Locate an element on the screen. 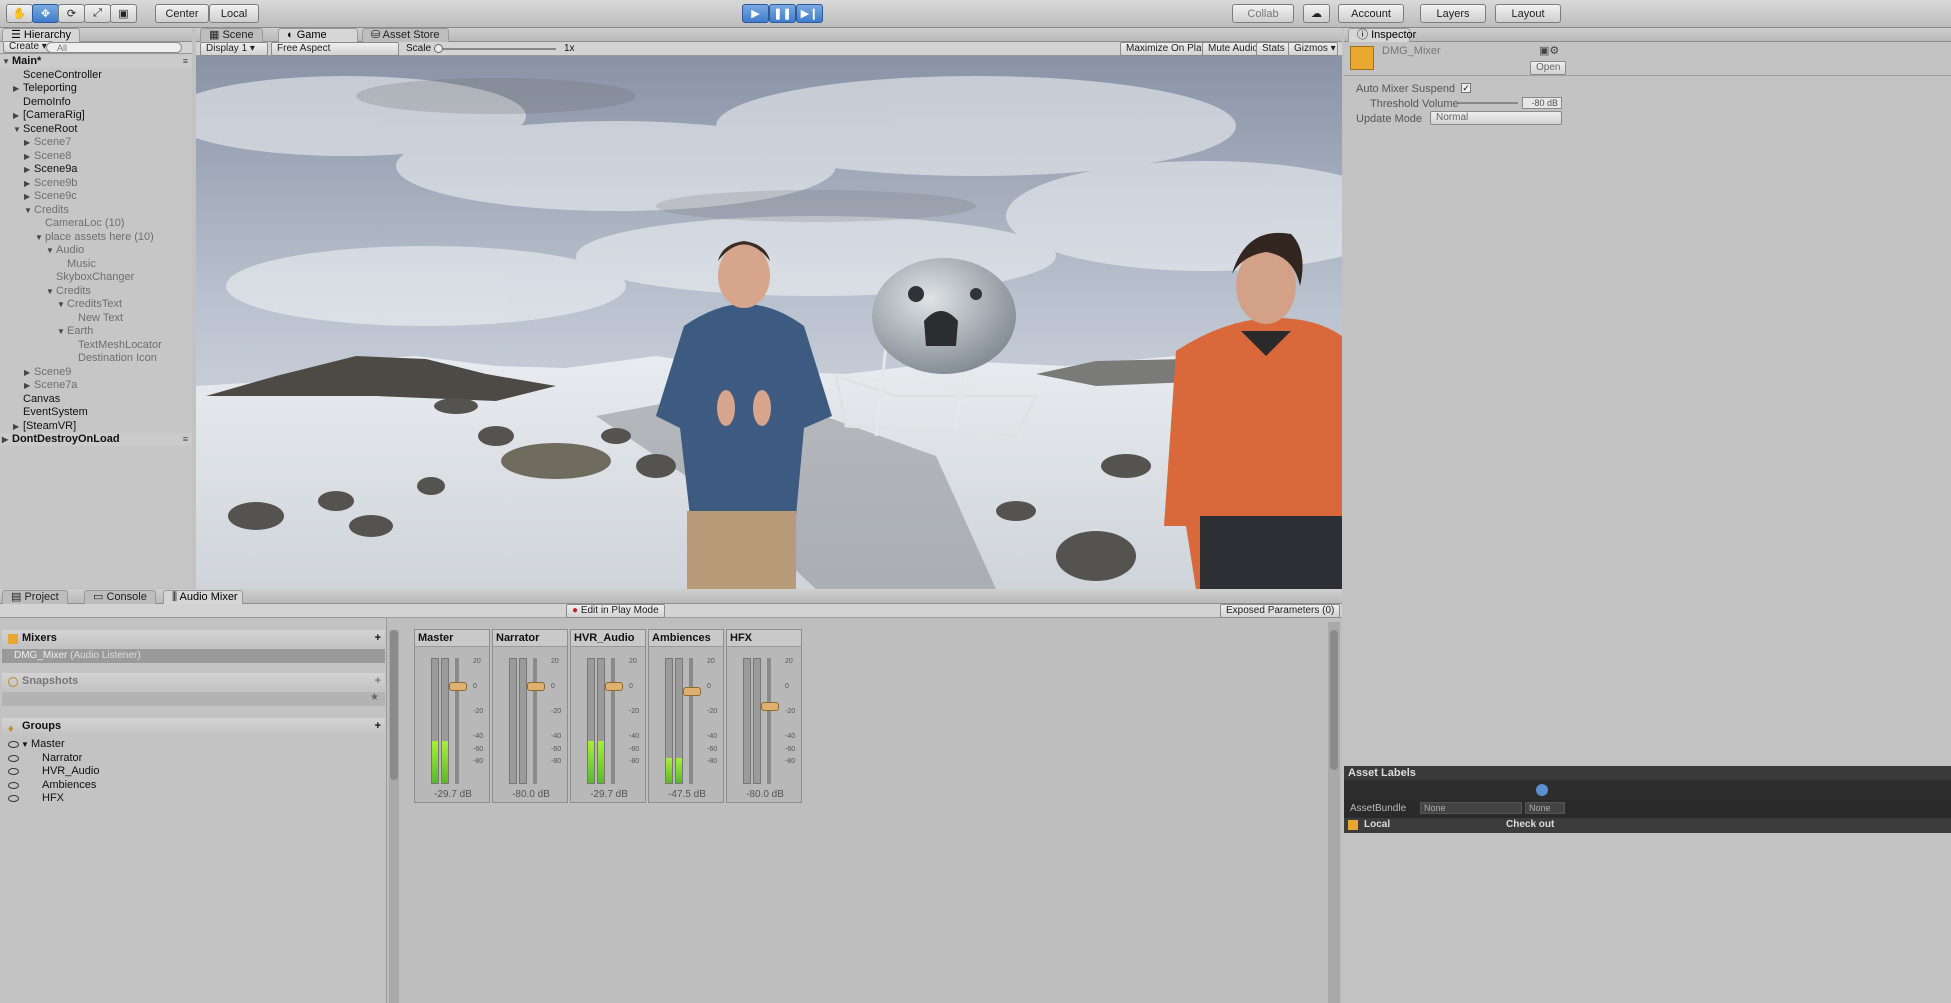 The height and width of the screenshot is (1003, 1951). sidebar-scrollbar is located at coordinates (394, 816).